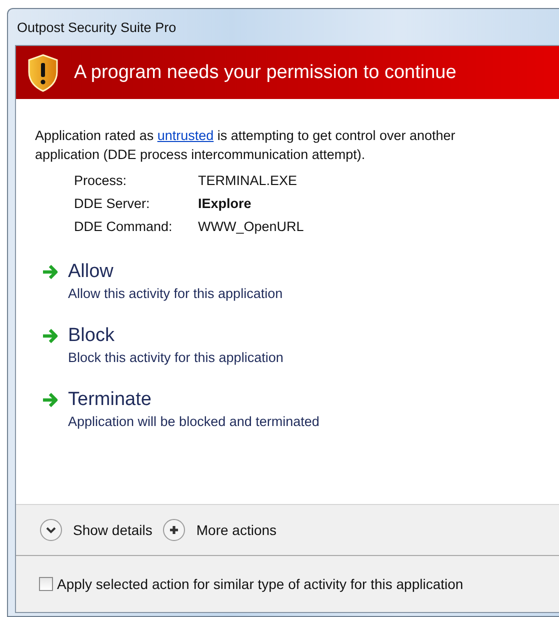  I want to click on untrusted-link: untrusted, so click(185, 135).